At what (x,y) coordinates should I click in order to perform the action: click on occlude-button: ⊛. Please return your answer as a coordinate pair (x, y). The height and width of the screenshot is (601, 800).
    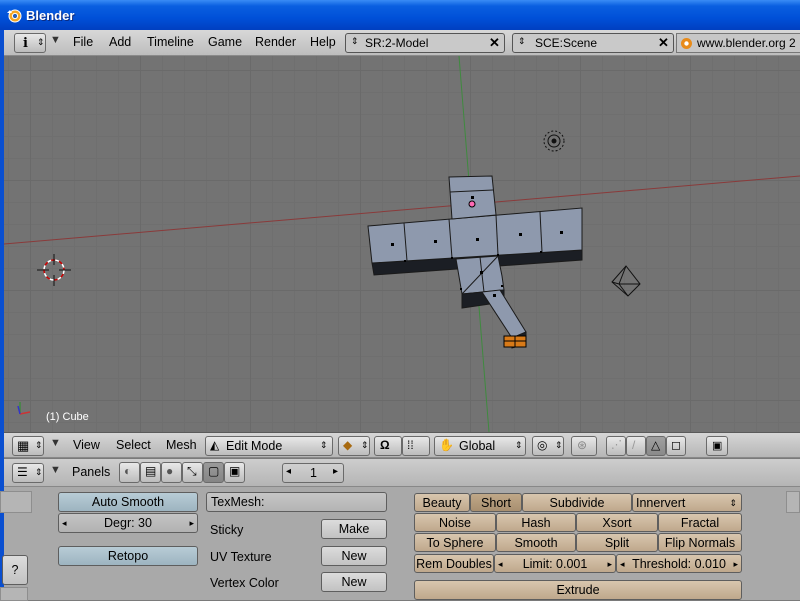
    Looking at the image, I should click on (584, 446).